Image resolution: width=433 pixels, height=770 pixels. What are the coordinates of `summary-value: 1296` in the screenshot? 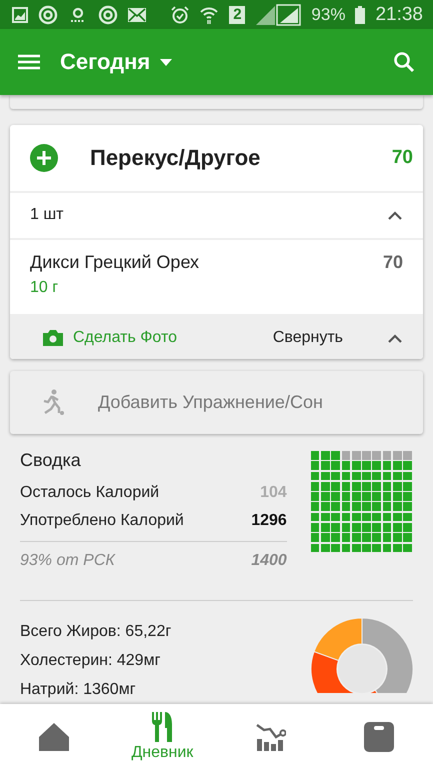 It's located at (269, 521).